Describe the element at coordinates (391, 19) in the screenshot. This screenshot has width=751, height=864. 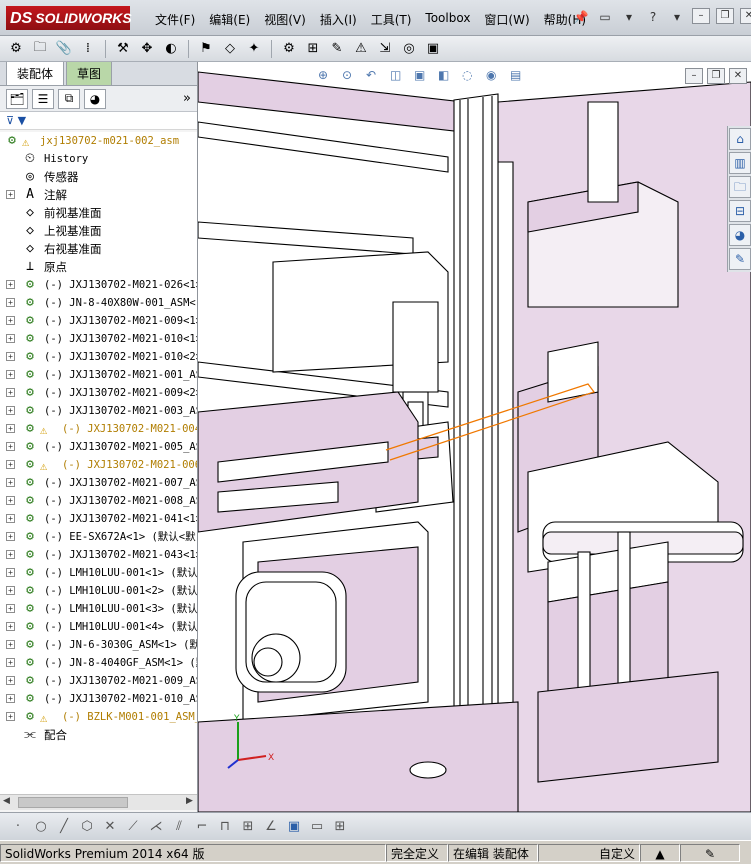
I see `menu-item-4: 工具(T)` at that location.